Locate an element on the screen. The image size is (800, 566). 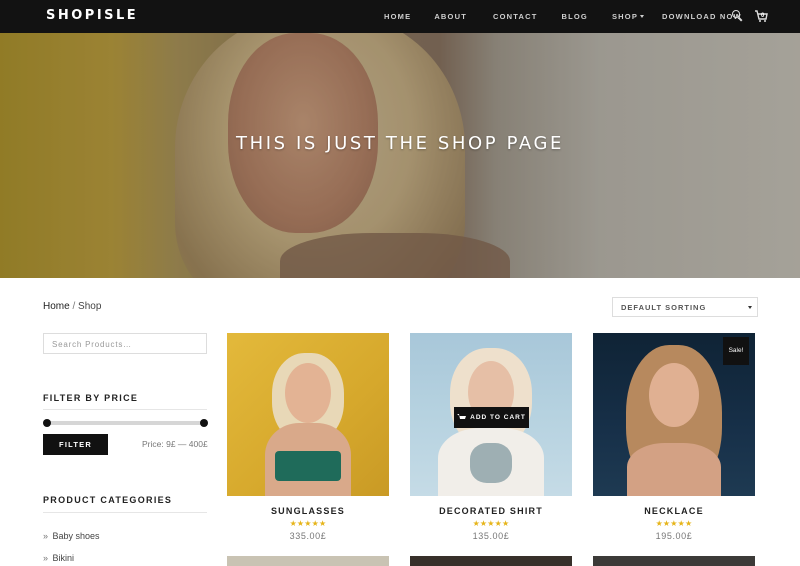
nav-shop-dropdown: SHOP is located at coordinates (628, 16).